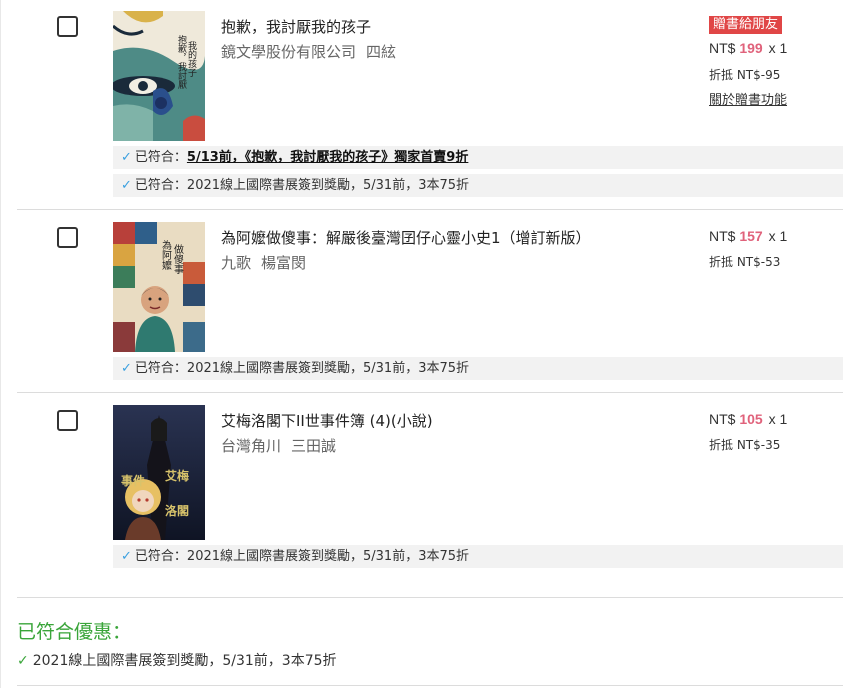 This screenshot has height=688, width=843. Describe the element at coordinates (296, 26) in the screenshot. I see `book-title: 抱歉，我討厭我的孩子` at that location.